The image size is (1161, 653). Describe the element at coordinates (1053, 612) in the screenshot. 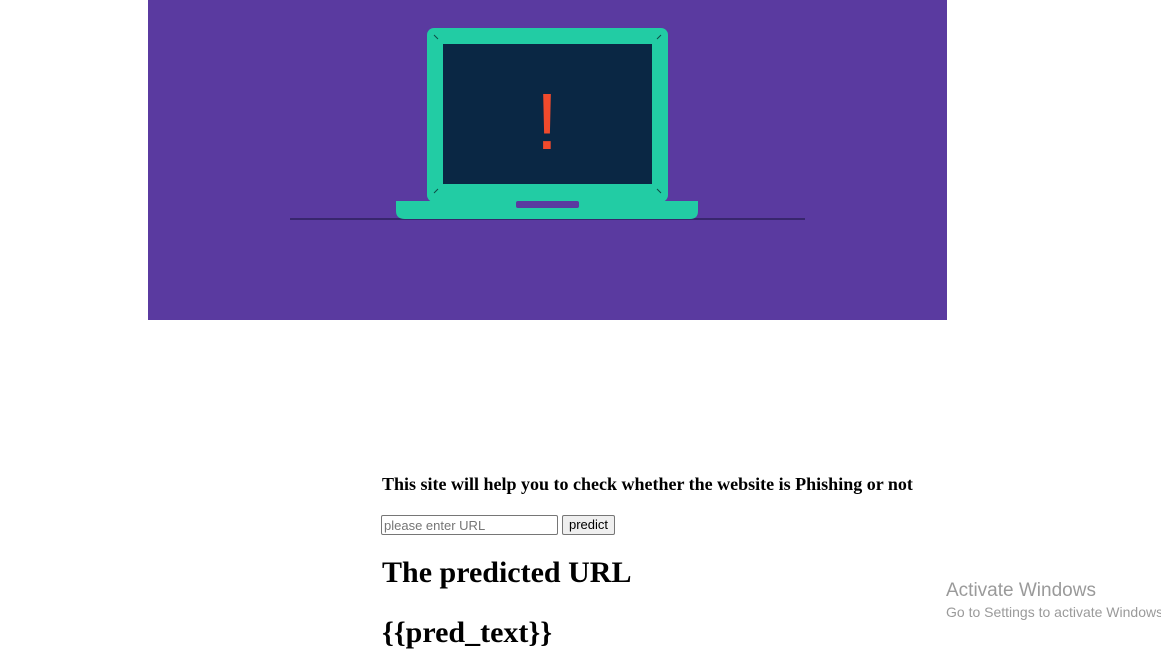

I see `watermark-subtitle: Go to Settings to activate Windows.` at that location.